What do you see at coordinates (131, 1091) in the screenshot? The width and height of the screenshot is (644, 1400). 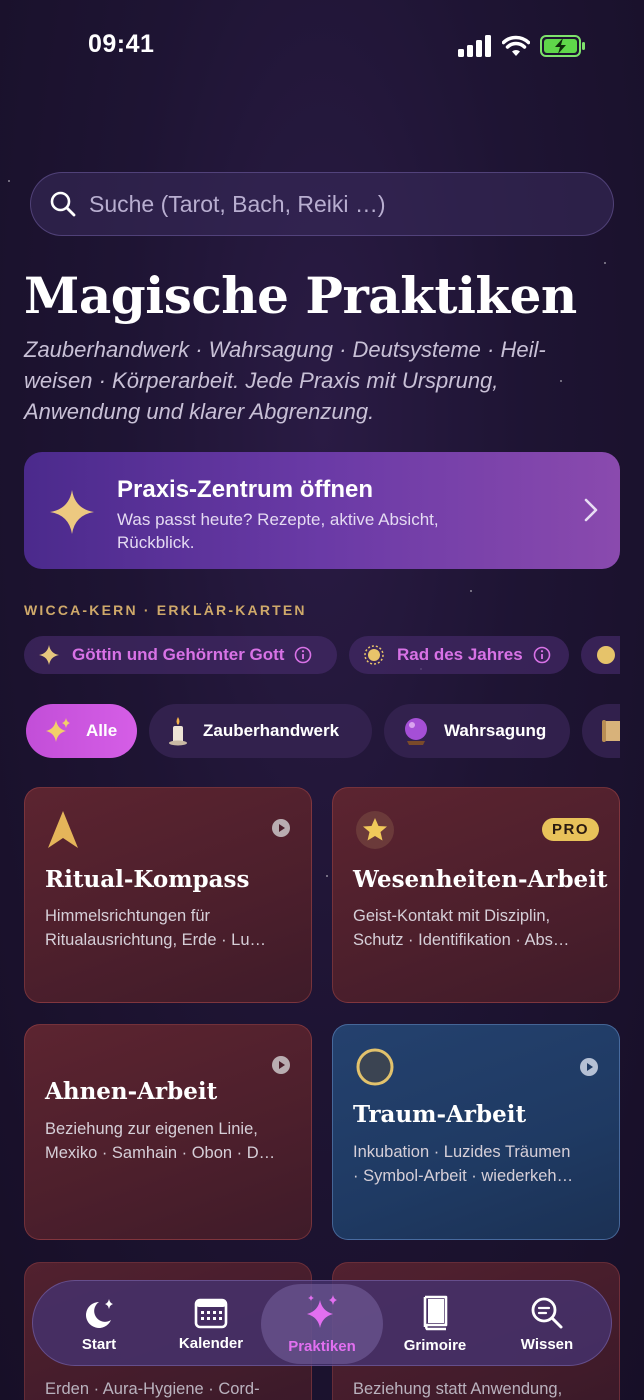 I see `card-title: Ahnen-Arbeit` at bounding box center [131, 1091].